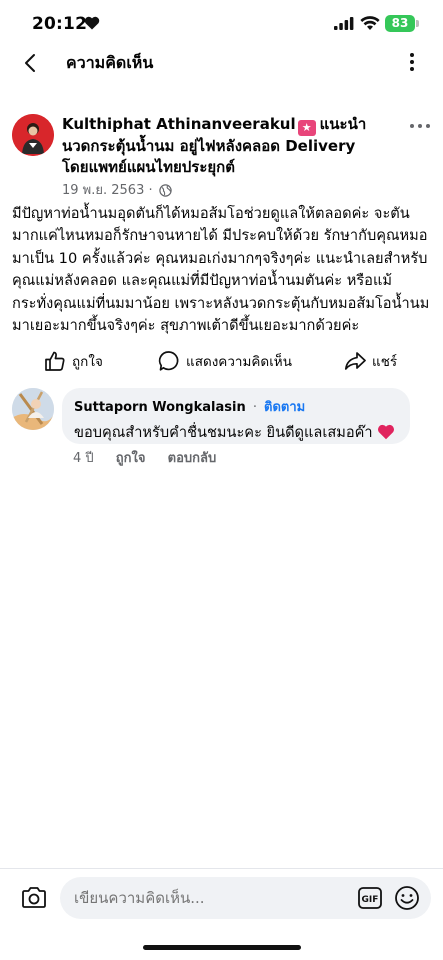  I want to click on share-button: แชร์, so click(370, 361).